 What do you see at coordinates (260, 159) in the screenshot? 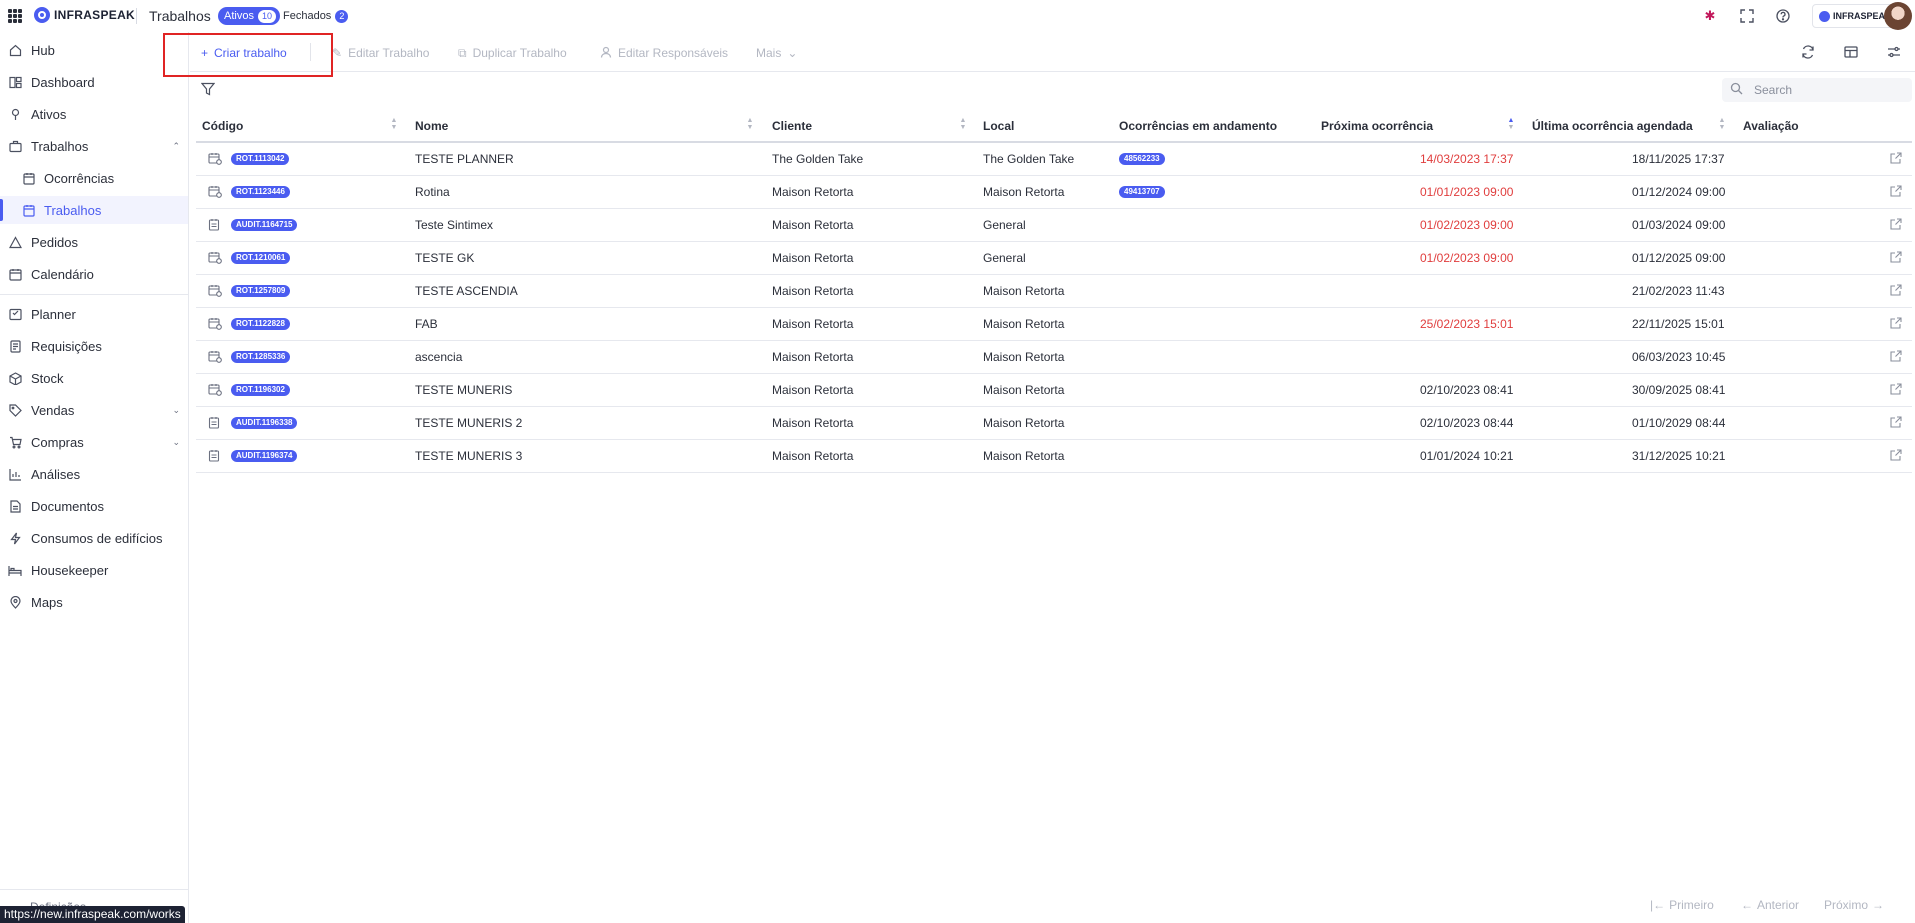
I see `work-code-badge: ROT.1113042` at bounding box center [260, 159].